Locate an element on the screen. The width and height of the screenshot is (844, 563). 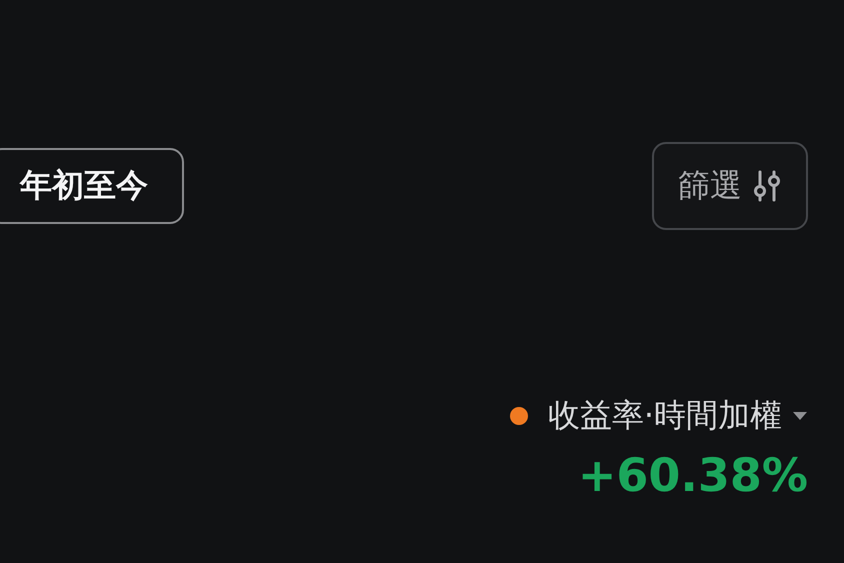
caret-down-icon is located at coordinates (800, 416).